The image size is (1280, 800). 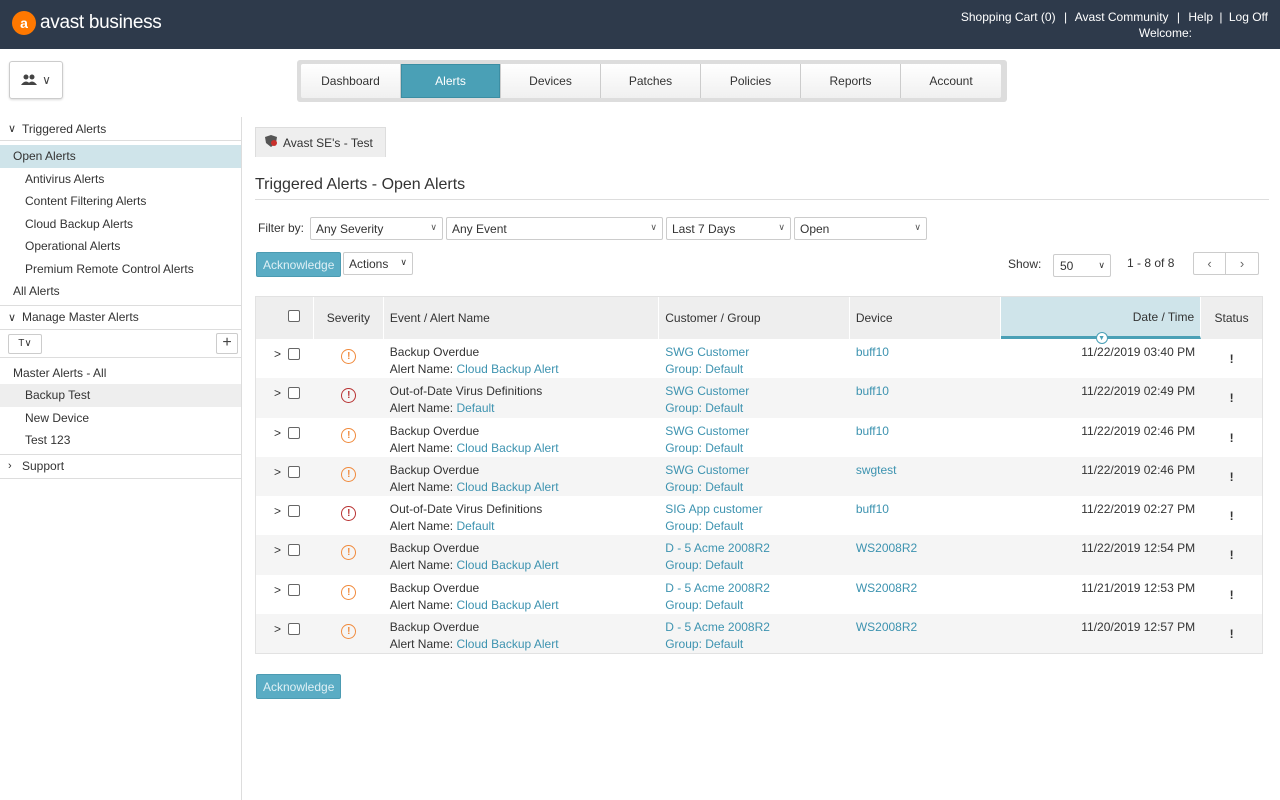 What do you see at coordinates (349, 318) in the screenshot?
I see `column-severity: Severity` at bounding box center [349, 318].